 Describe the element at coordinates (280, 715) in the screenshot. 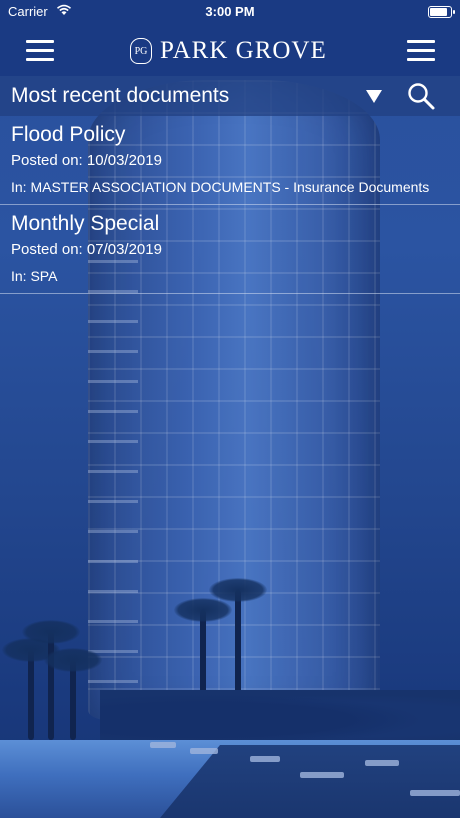

I see `landscaping` at that location.